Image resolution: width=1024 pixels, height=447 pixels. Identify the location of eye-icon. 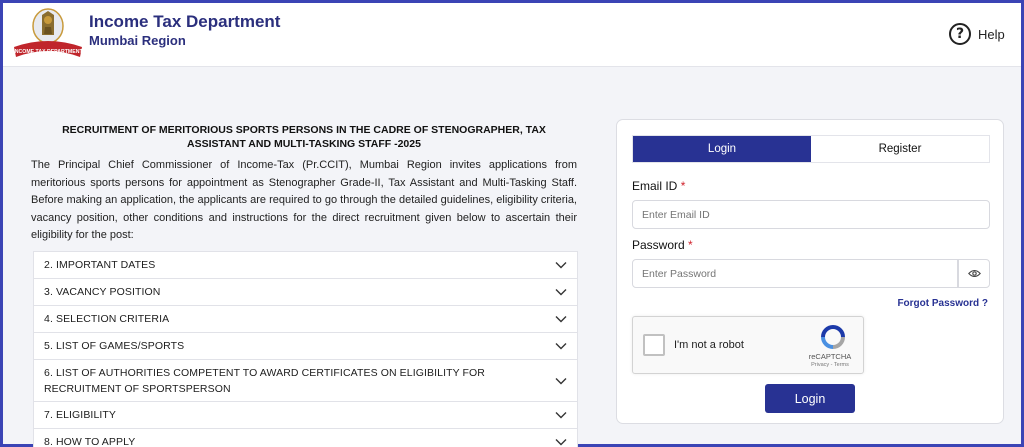
(974, 273).